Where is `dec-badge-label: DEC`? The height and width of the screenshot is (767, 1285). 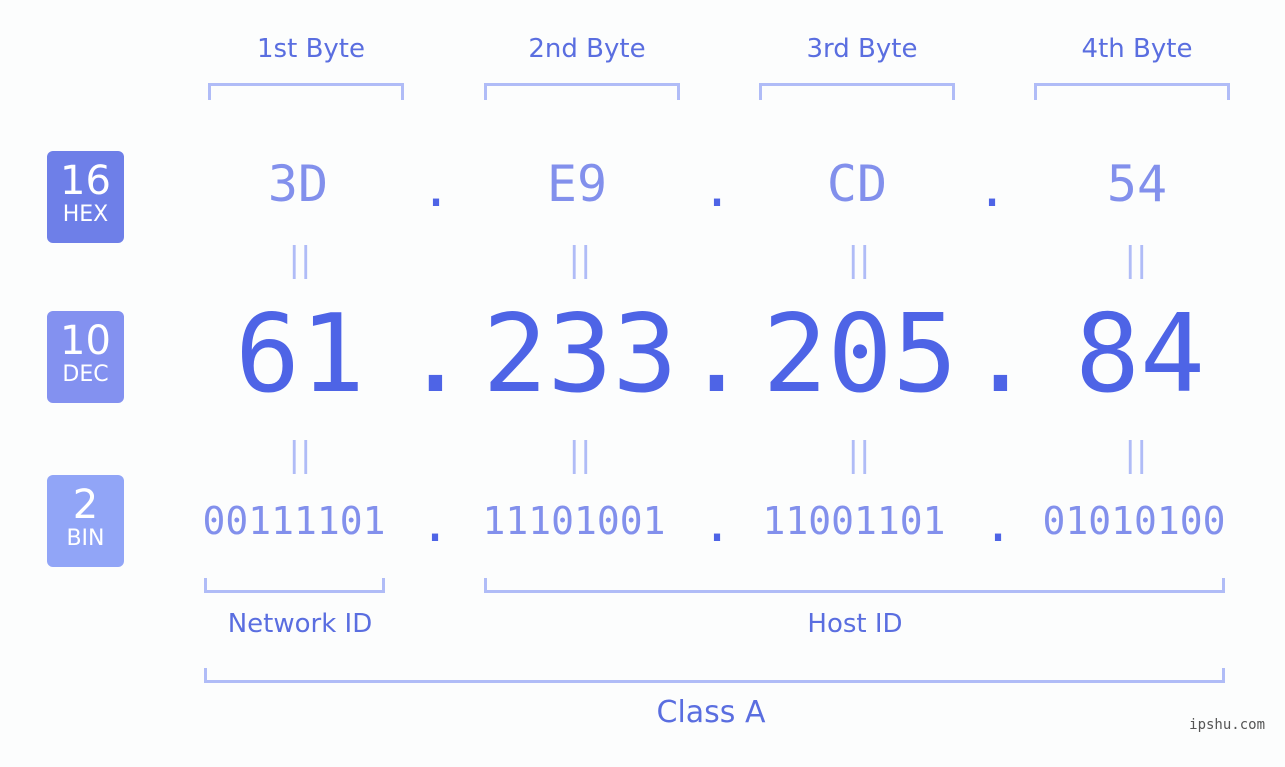
dec-badge-label: DEC is located at coordinates (85, 374).